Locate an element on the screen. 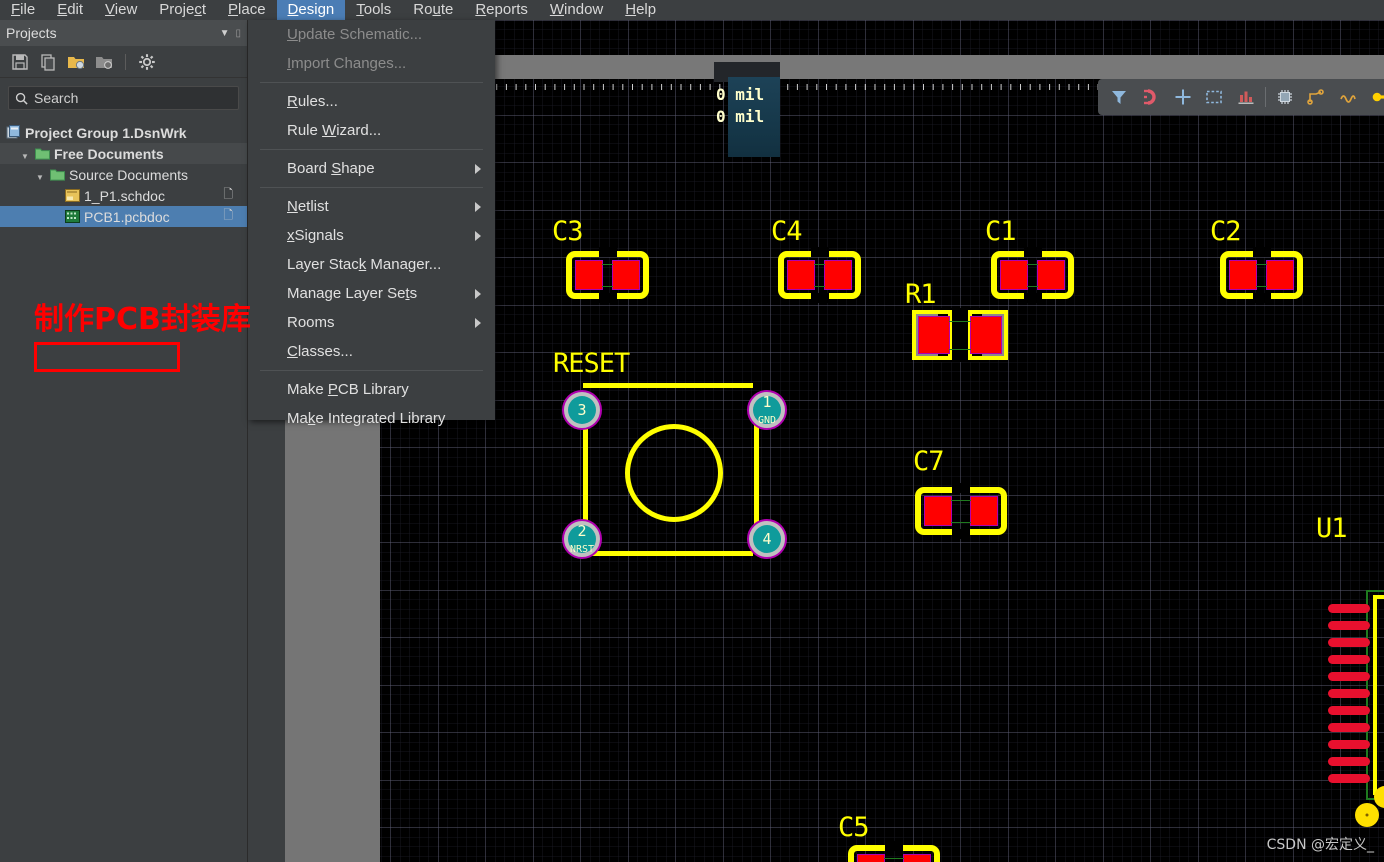 This screenshot has height=862, width=1384. search-input: Search is located at coordinates (123, 98).